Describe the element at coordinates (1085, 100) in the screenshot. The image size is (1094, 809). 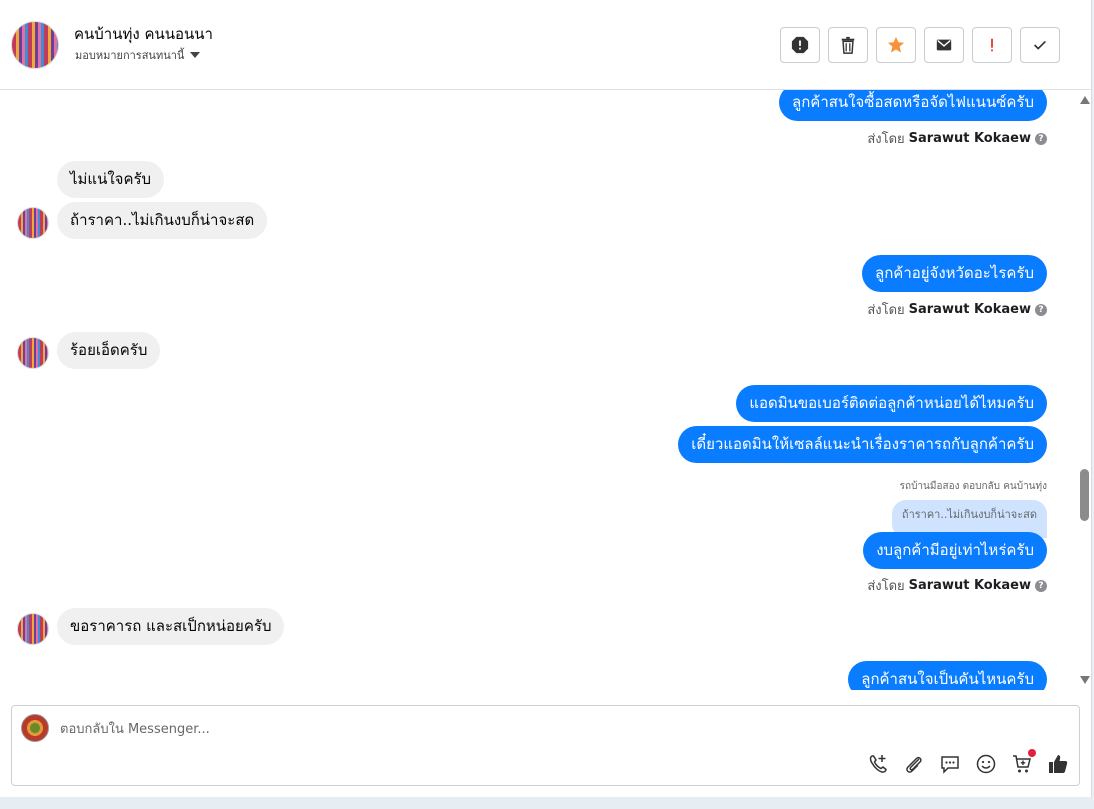
I see `scroll-up-arrow-icon` at that location.